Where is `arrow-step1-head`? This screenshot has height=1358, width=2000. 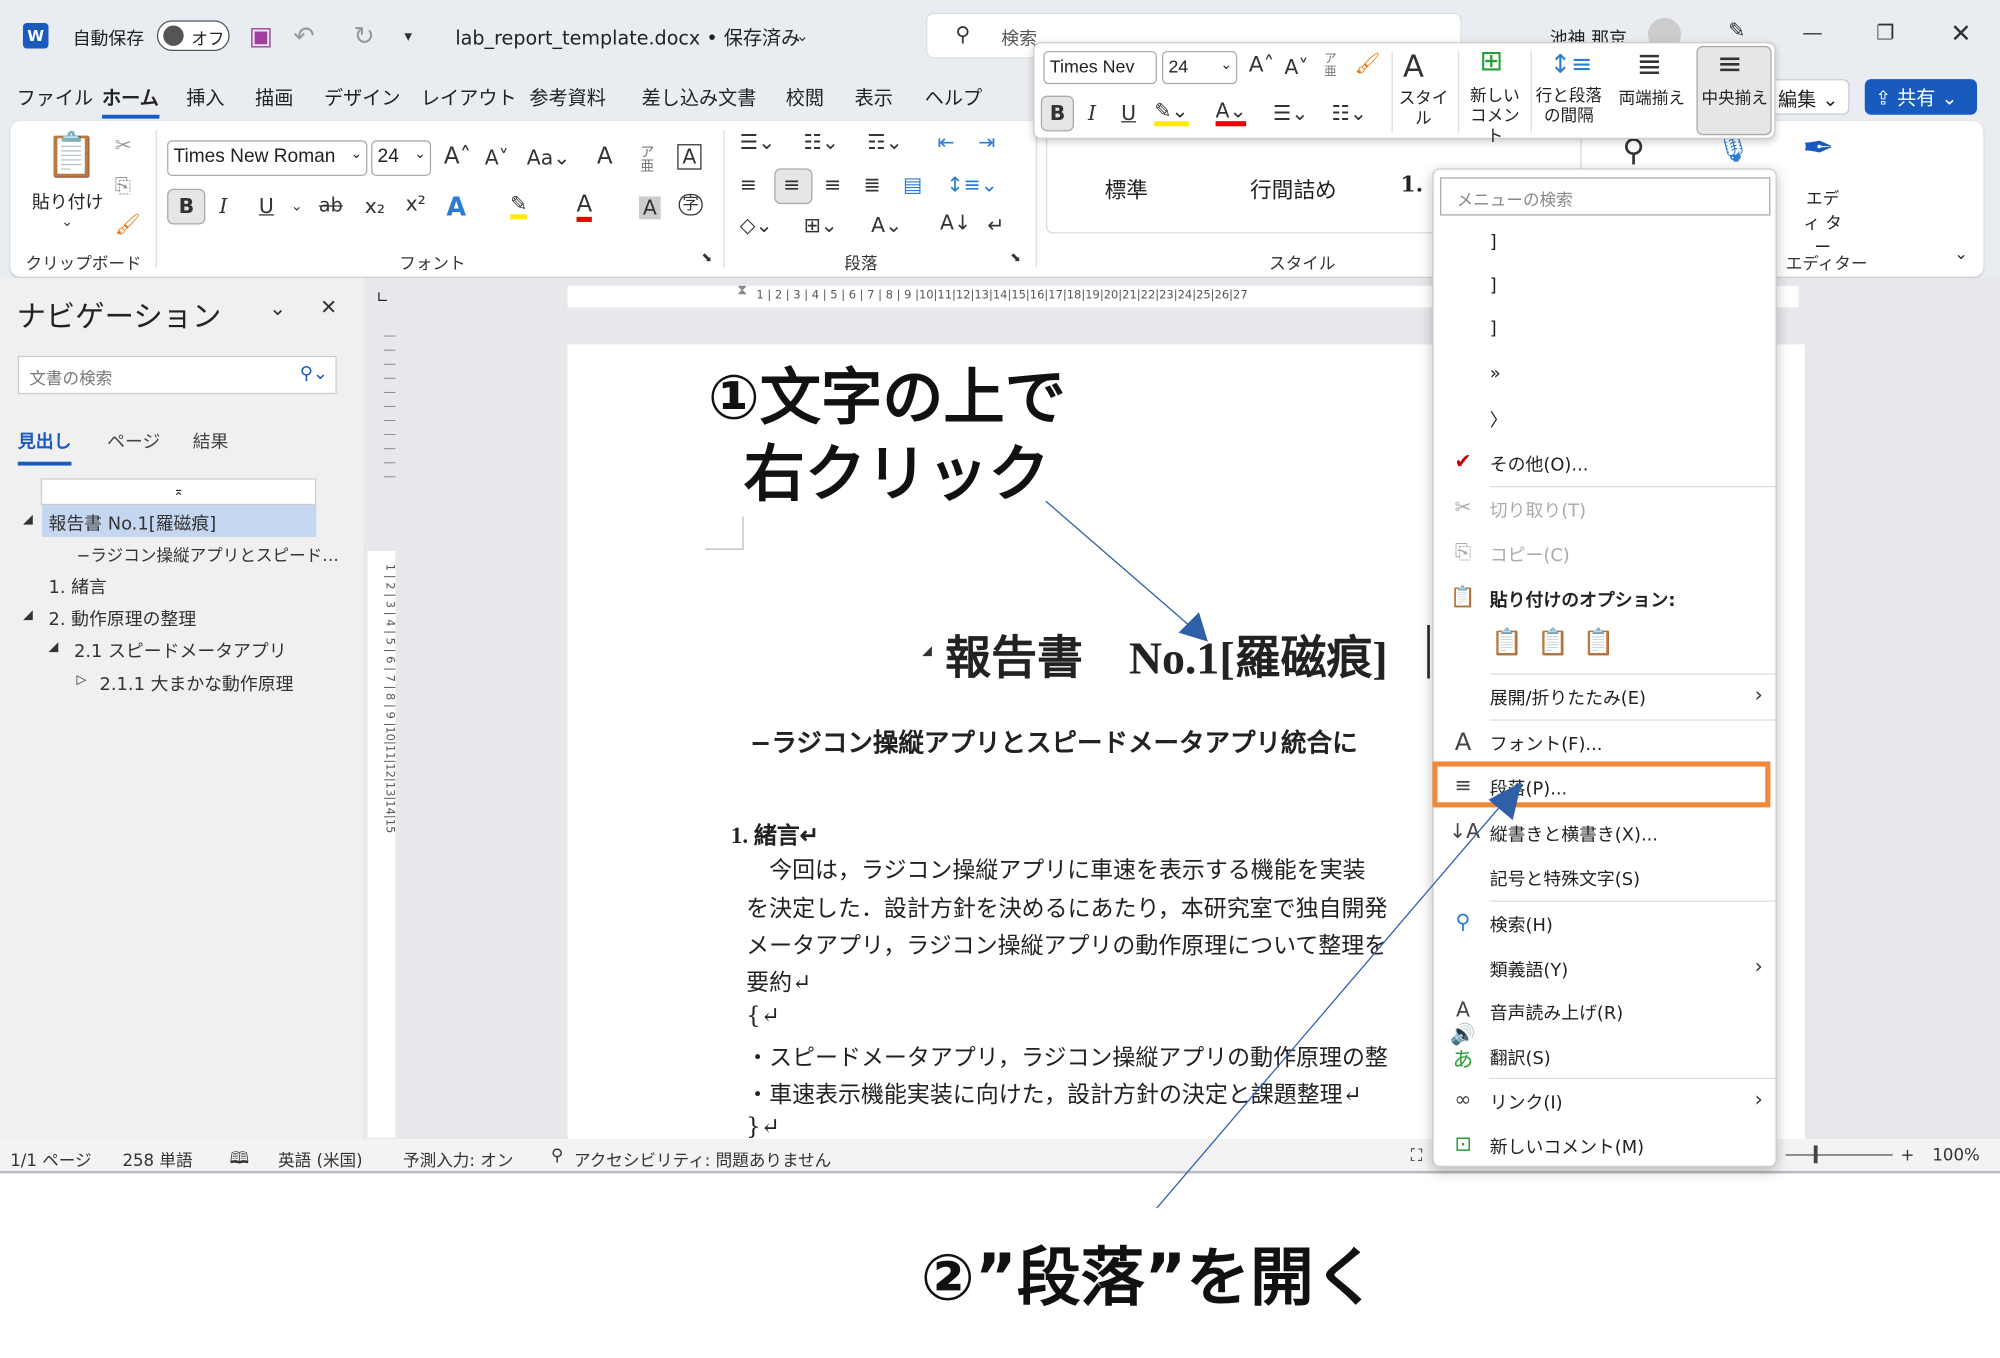
arrow-step1-head is located at coordinates (1193, 627).